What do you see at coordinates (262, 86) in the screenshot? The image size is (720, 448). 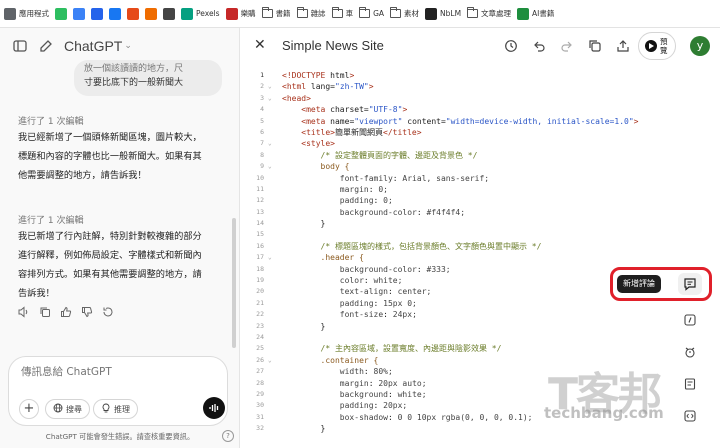 I see `line-number: 2` at bounding box center [262, 86].